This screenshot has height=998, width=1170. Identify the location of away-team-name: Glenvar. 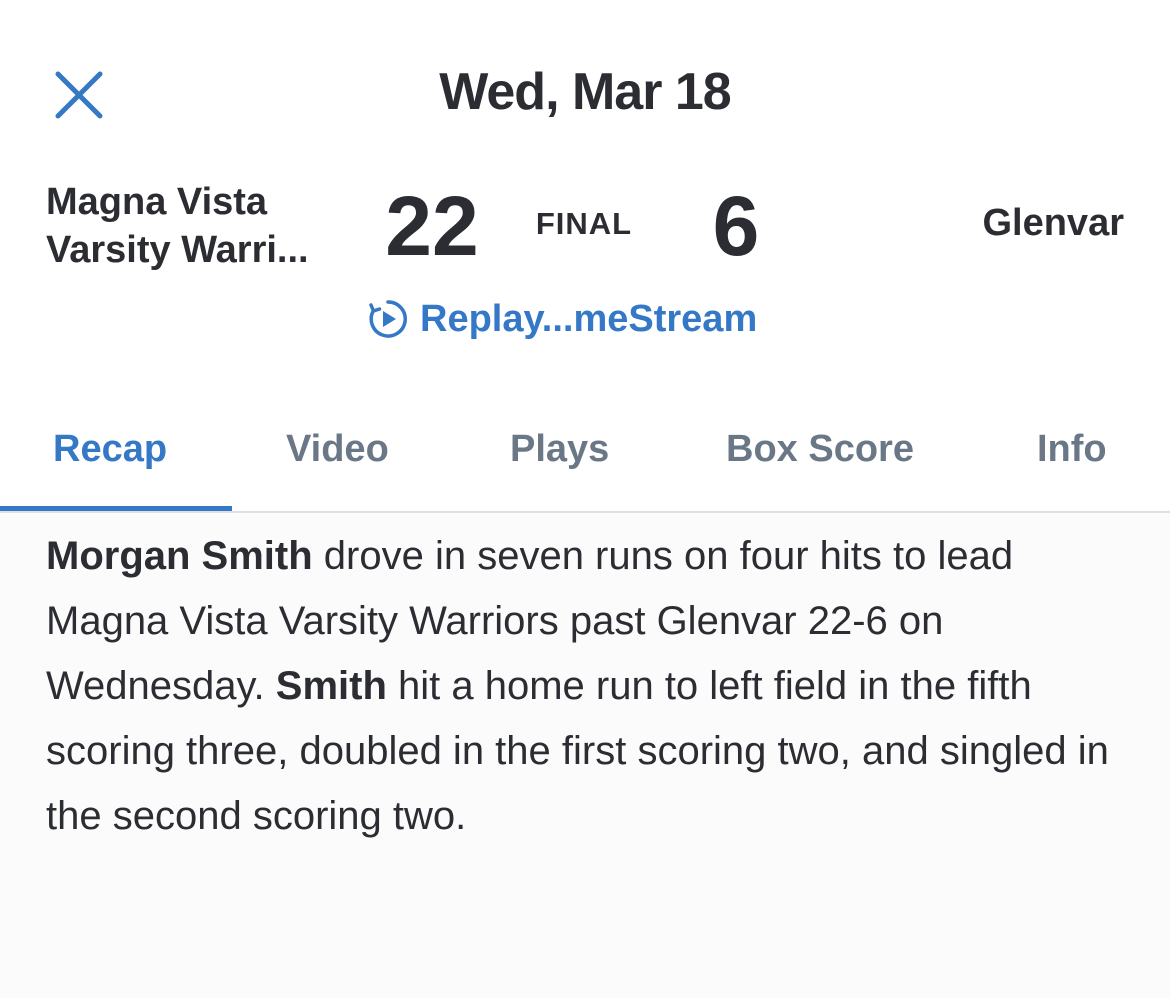
(1053, 223).